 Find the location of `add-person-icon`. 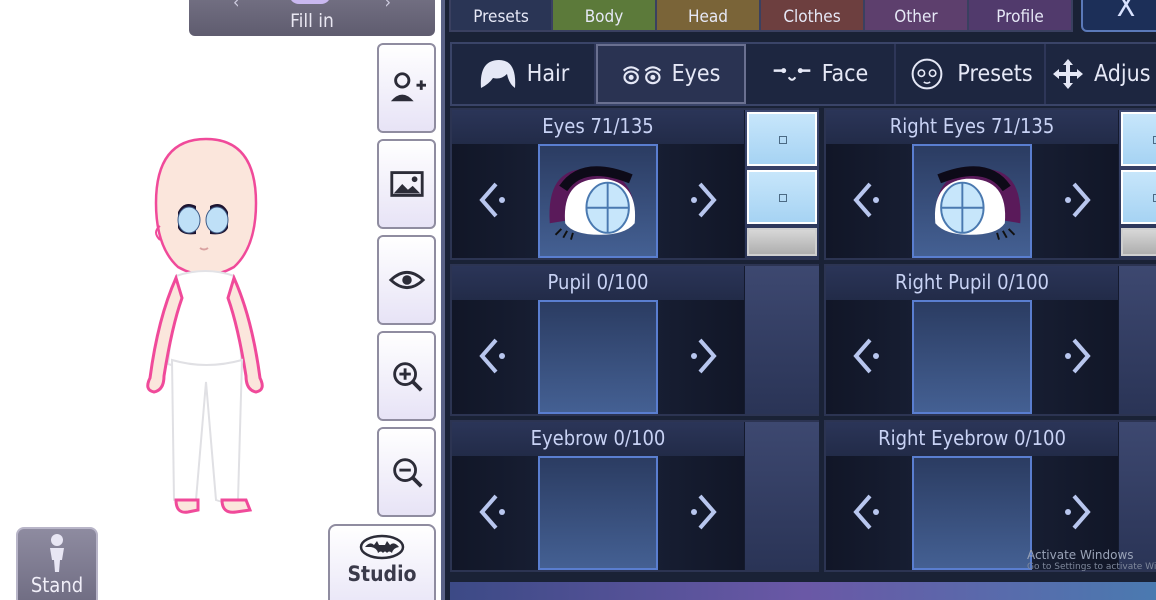

add-person-icon is located at coordinates (408, 87).